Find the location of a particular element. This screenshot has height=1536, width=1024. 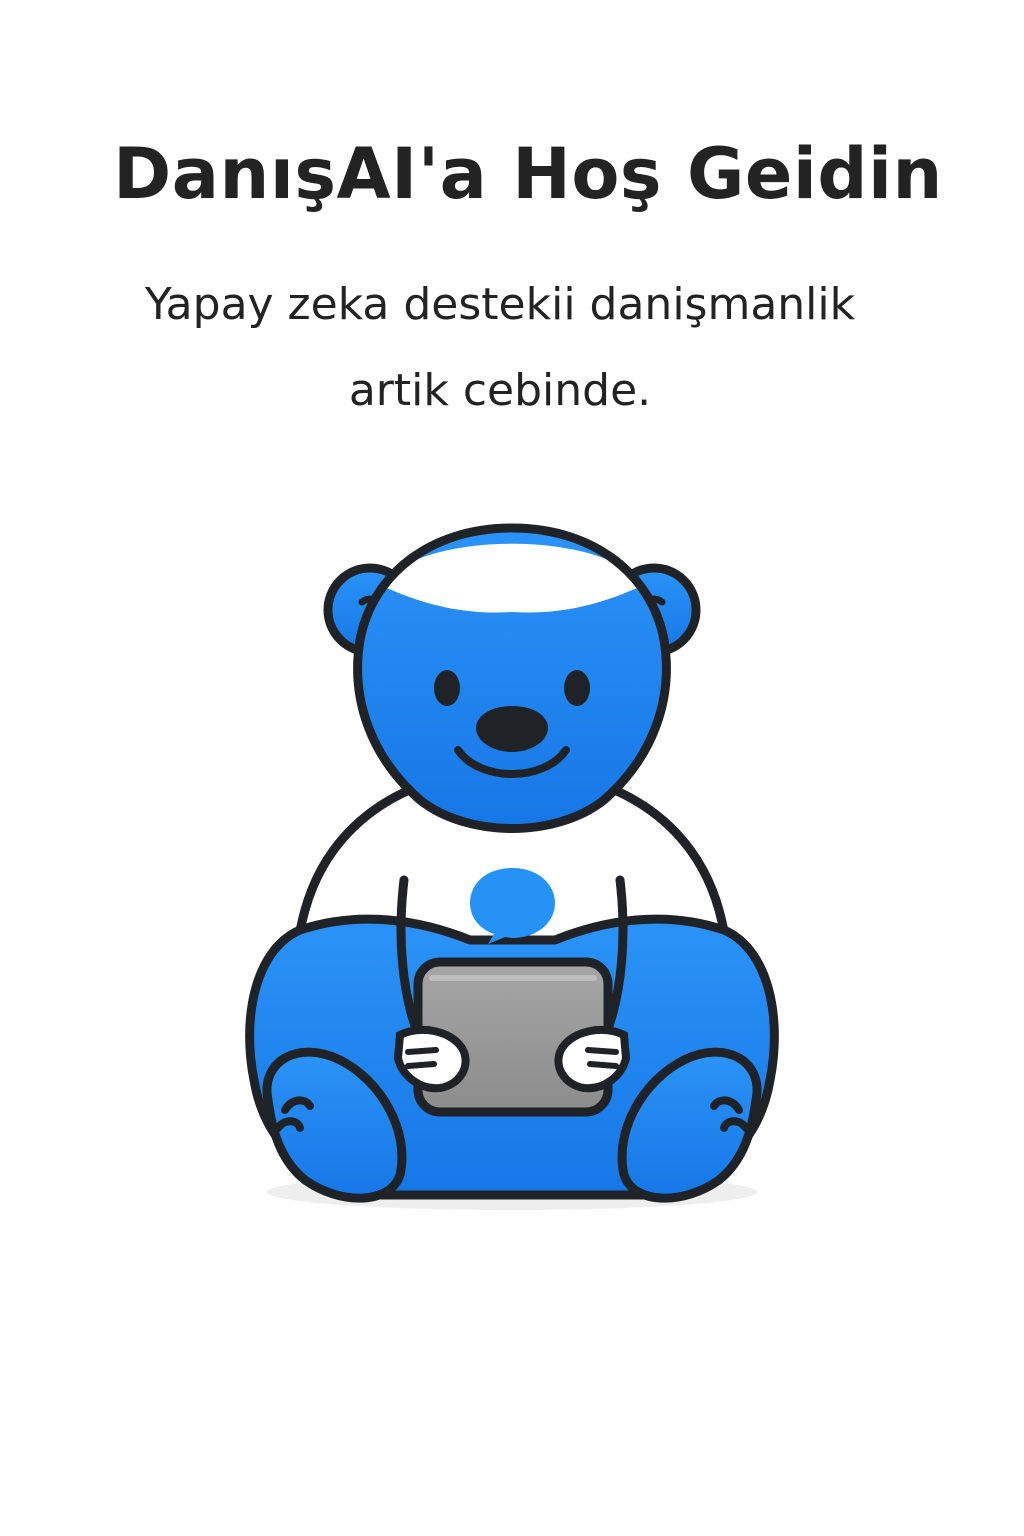

welcome-title: DanışAI'a Hoş Geidin is located at coordinates (528, 174).